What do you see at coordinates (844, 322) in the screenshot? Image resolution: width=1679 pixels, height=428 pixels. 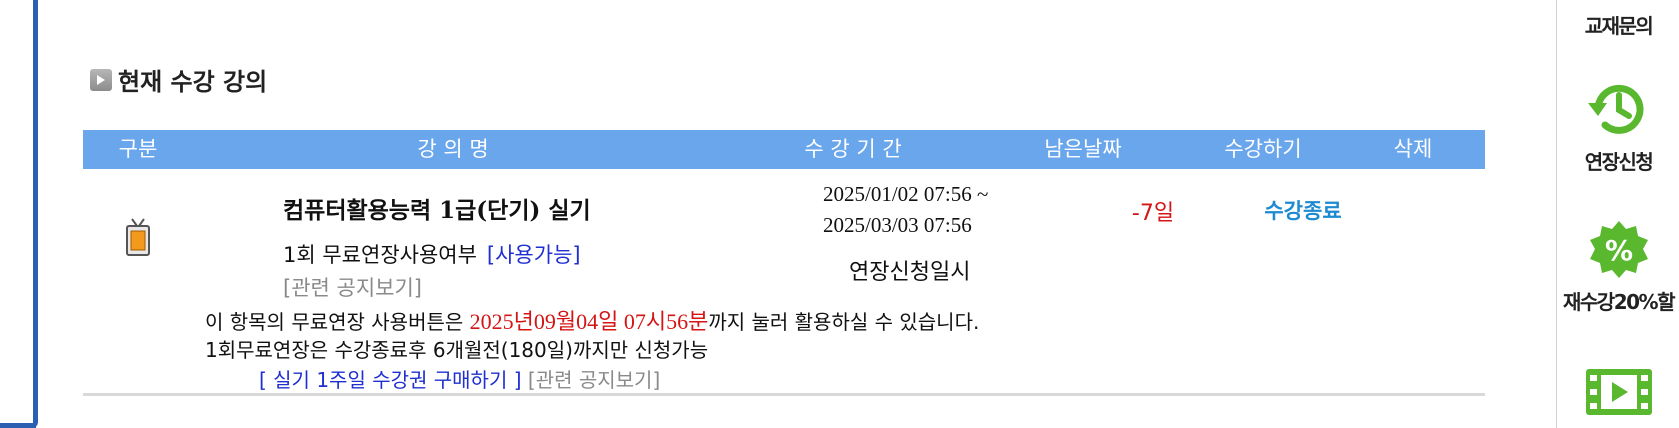 I see `info-suffix: 까지 눌러 활용하실 수 있습니다.` at bounding box center [844, 322].